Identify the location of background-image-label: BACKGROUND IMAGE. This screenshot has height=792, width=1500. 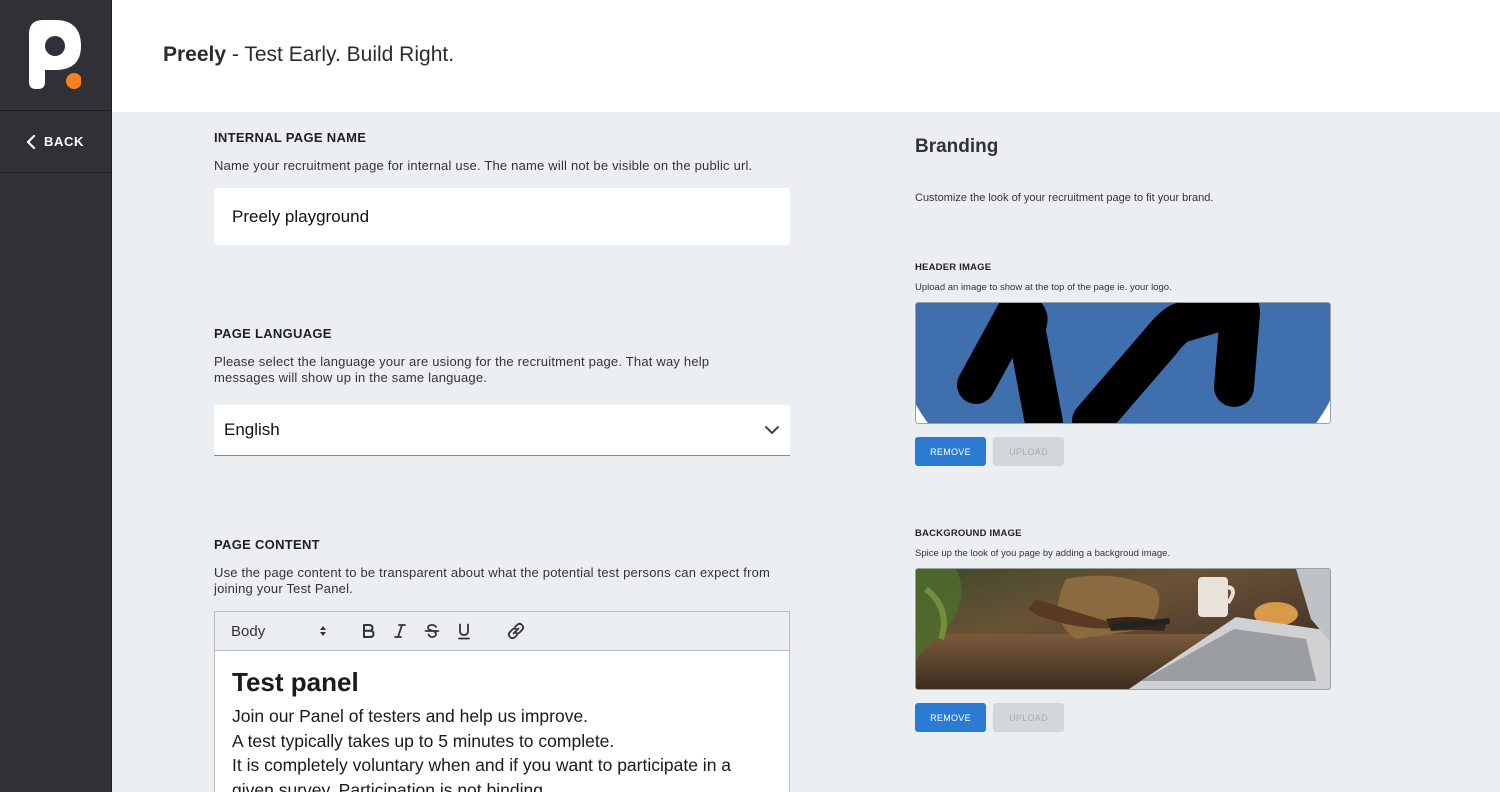
(968, 533).